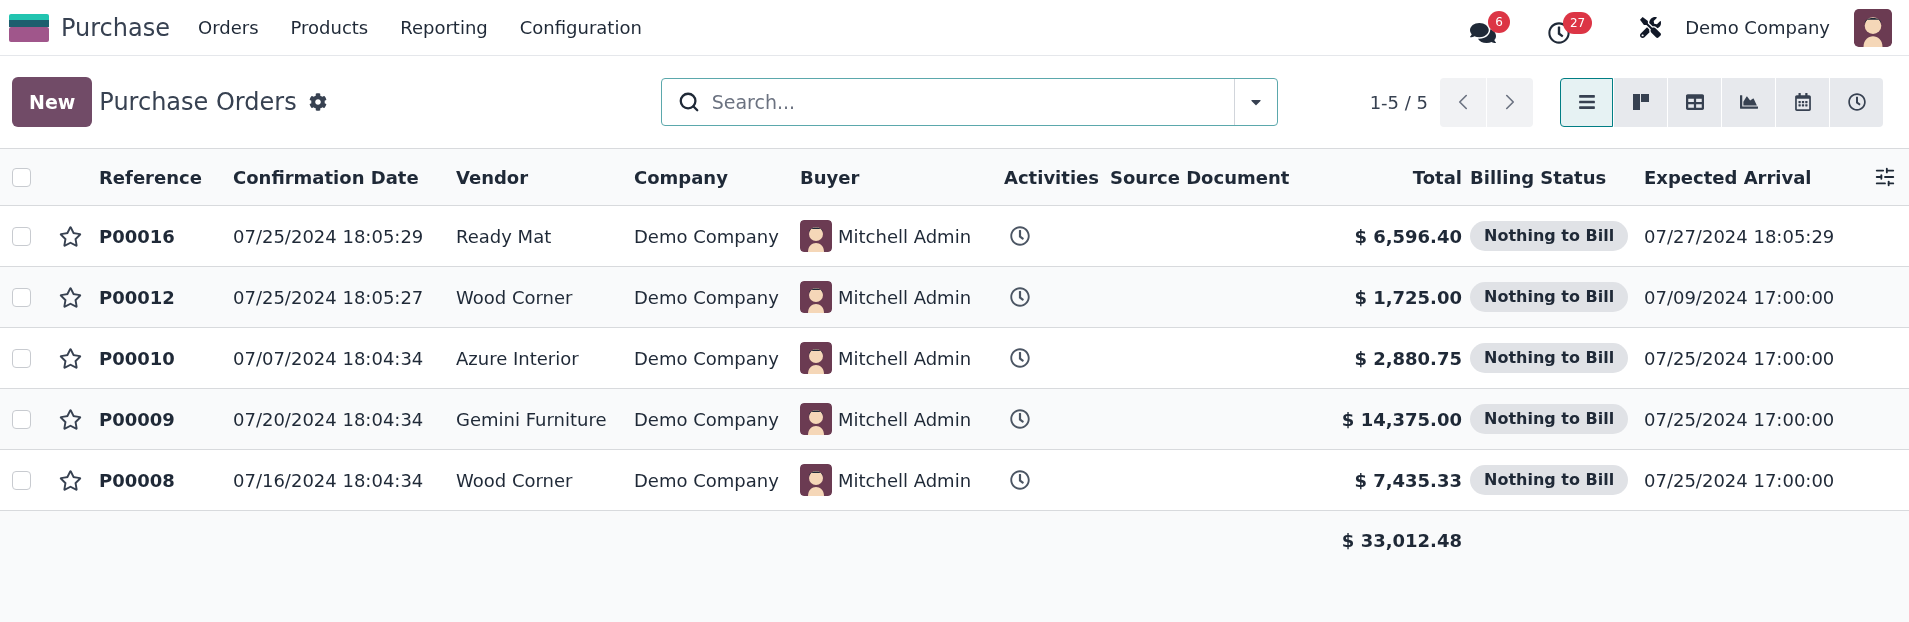 Image resolution: width=1909 pixels, height=622 pixels. Describe the element at coordinates (717, 177) in the screenshot. I see `column-header: Company` at that location.